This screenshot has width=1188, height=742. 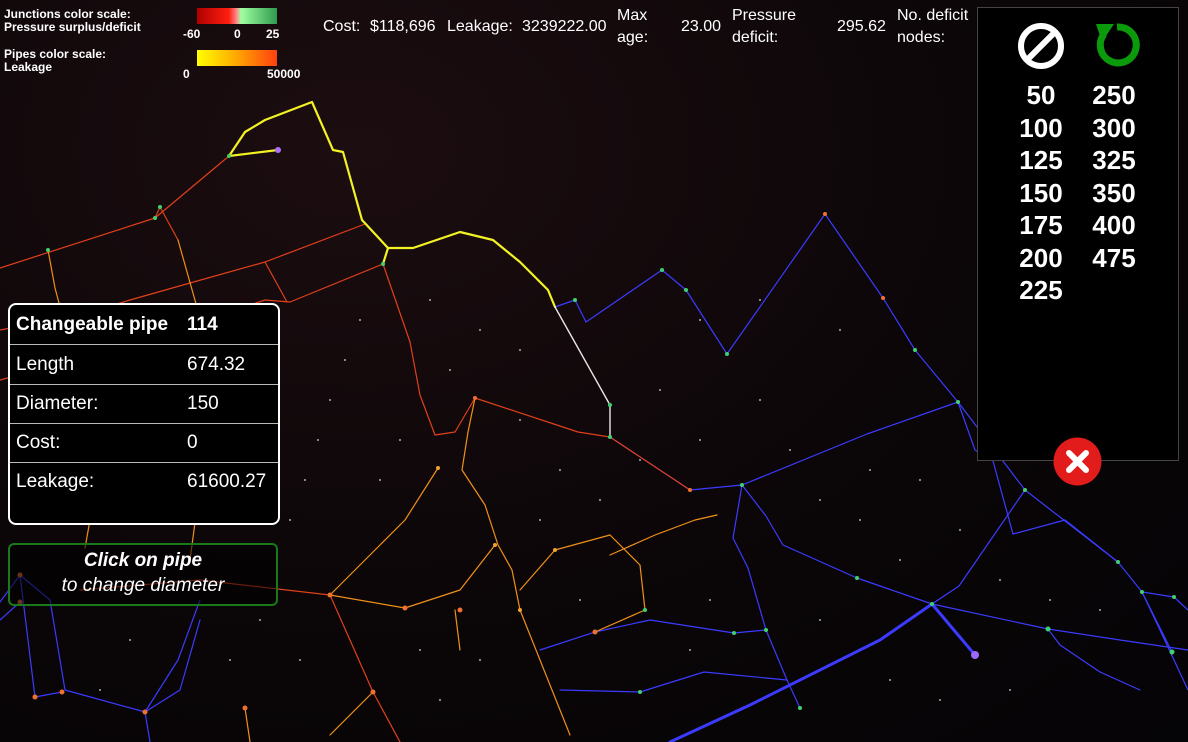 What do you see at coordinates (764, 27) in the screenshot?
I see `pressure-deficit-label: Pressure deficit:` at bounding box center [764, 27].